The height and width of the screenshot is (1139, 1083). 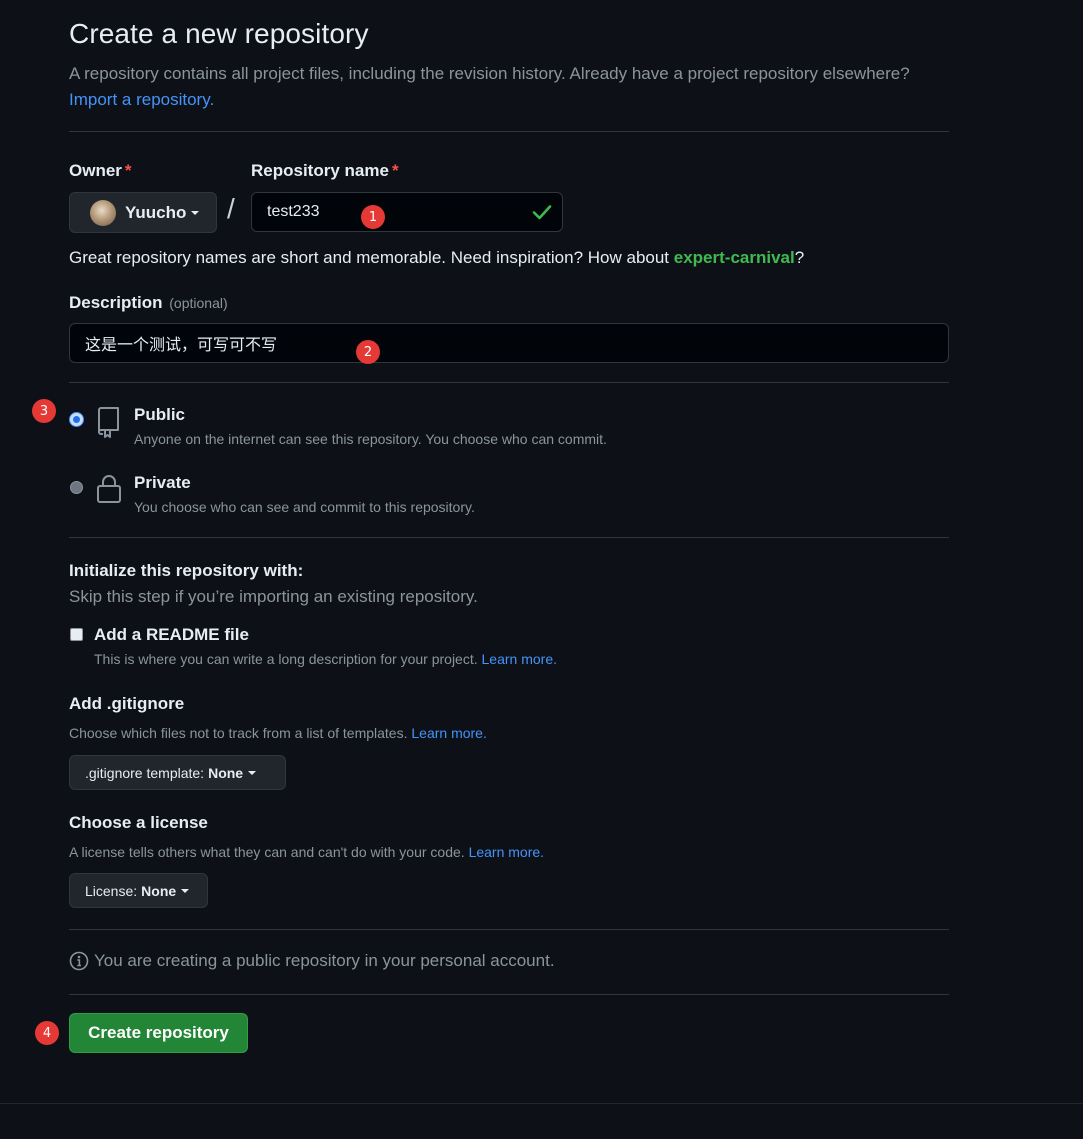 I want to click on description-label-text: Description, so click(x=116, y=302).